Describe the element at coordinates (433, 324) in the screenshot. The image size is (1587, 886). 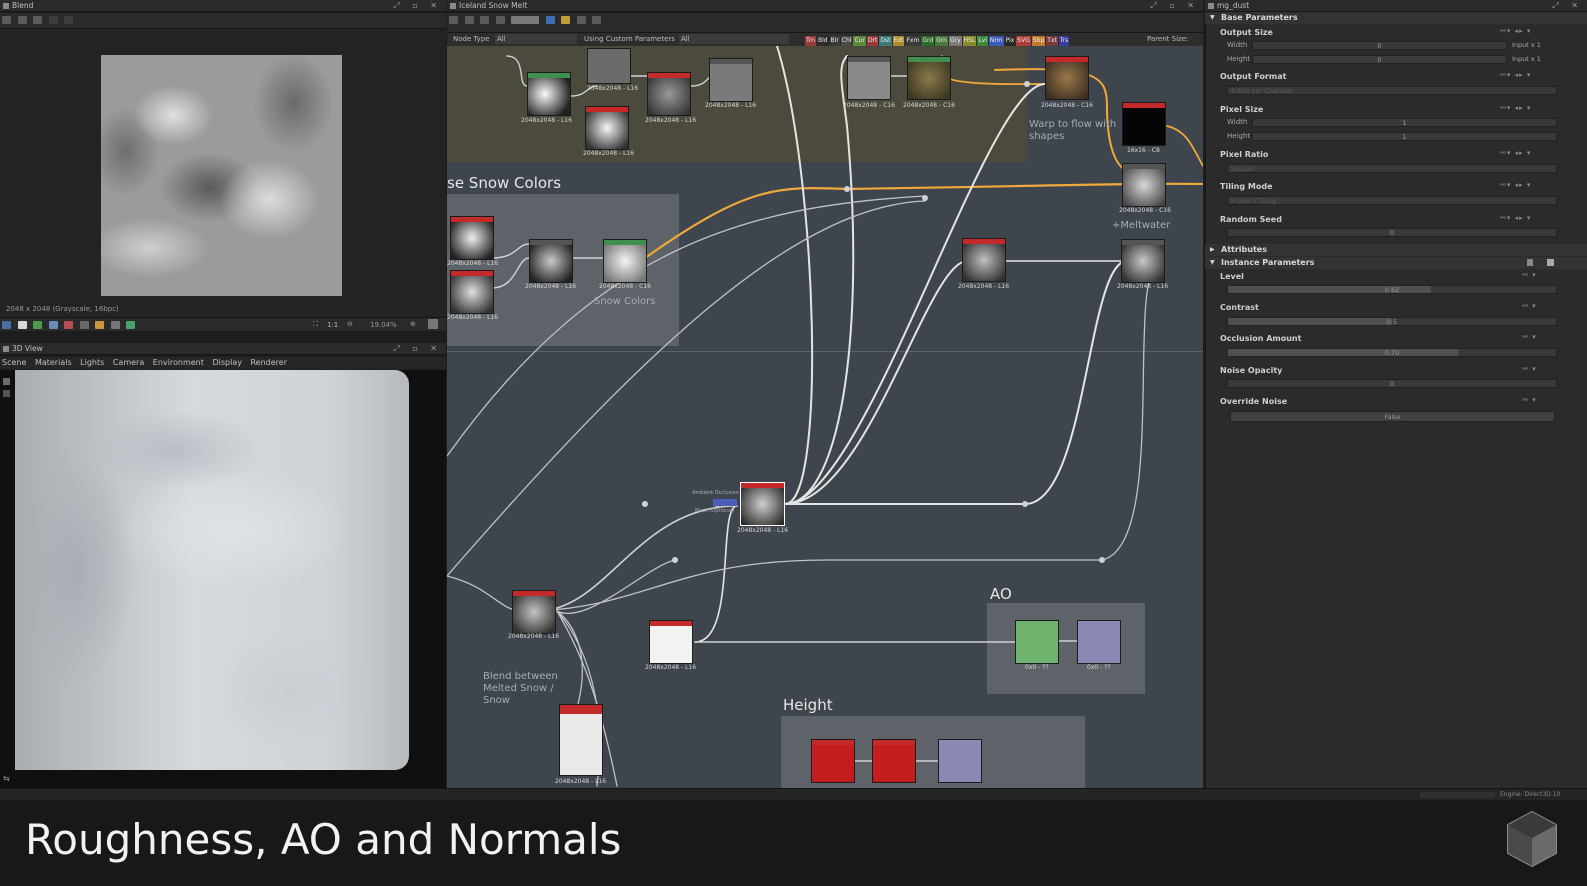
I see `lock-icon` at that location.